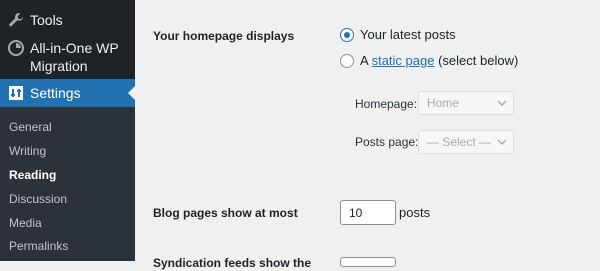 Image resolution: width=600 pixels, height=271 pixels. What do you see at coordinates (387, 142) in the screenshot?
I see `posts-page-select-label: Posts page:` at bounding box center [387, 142].